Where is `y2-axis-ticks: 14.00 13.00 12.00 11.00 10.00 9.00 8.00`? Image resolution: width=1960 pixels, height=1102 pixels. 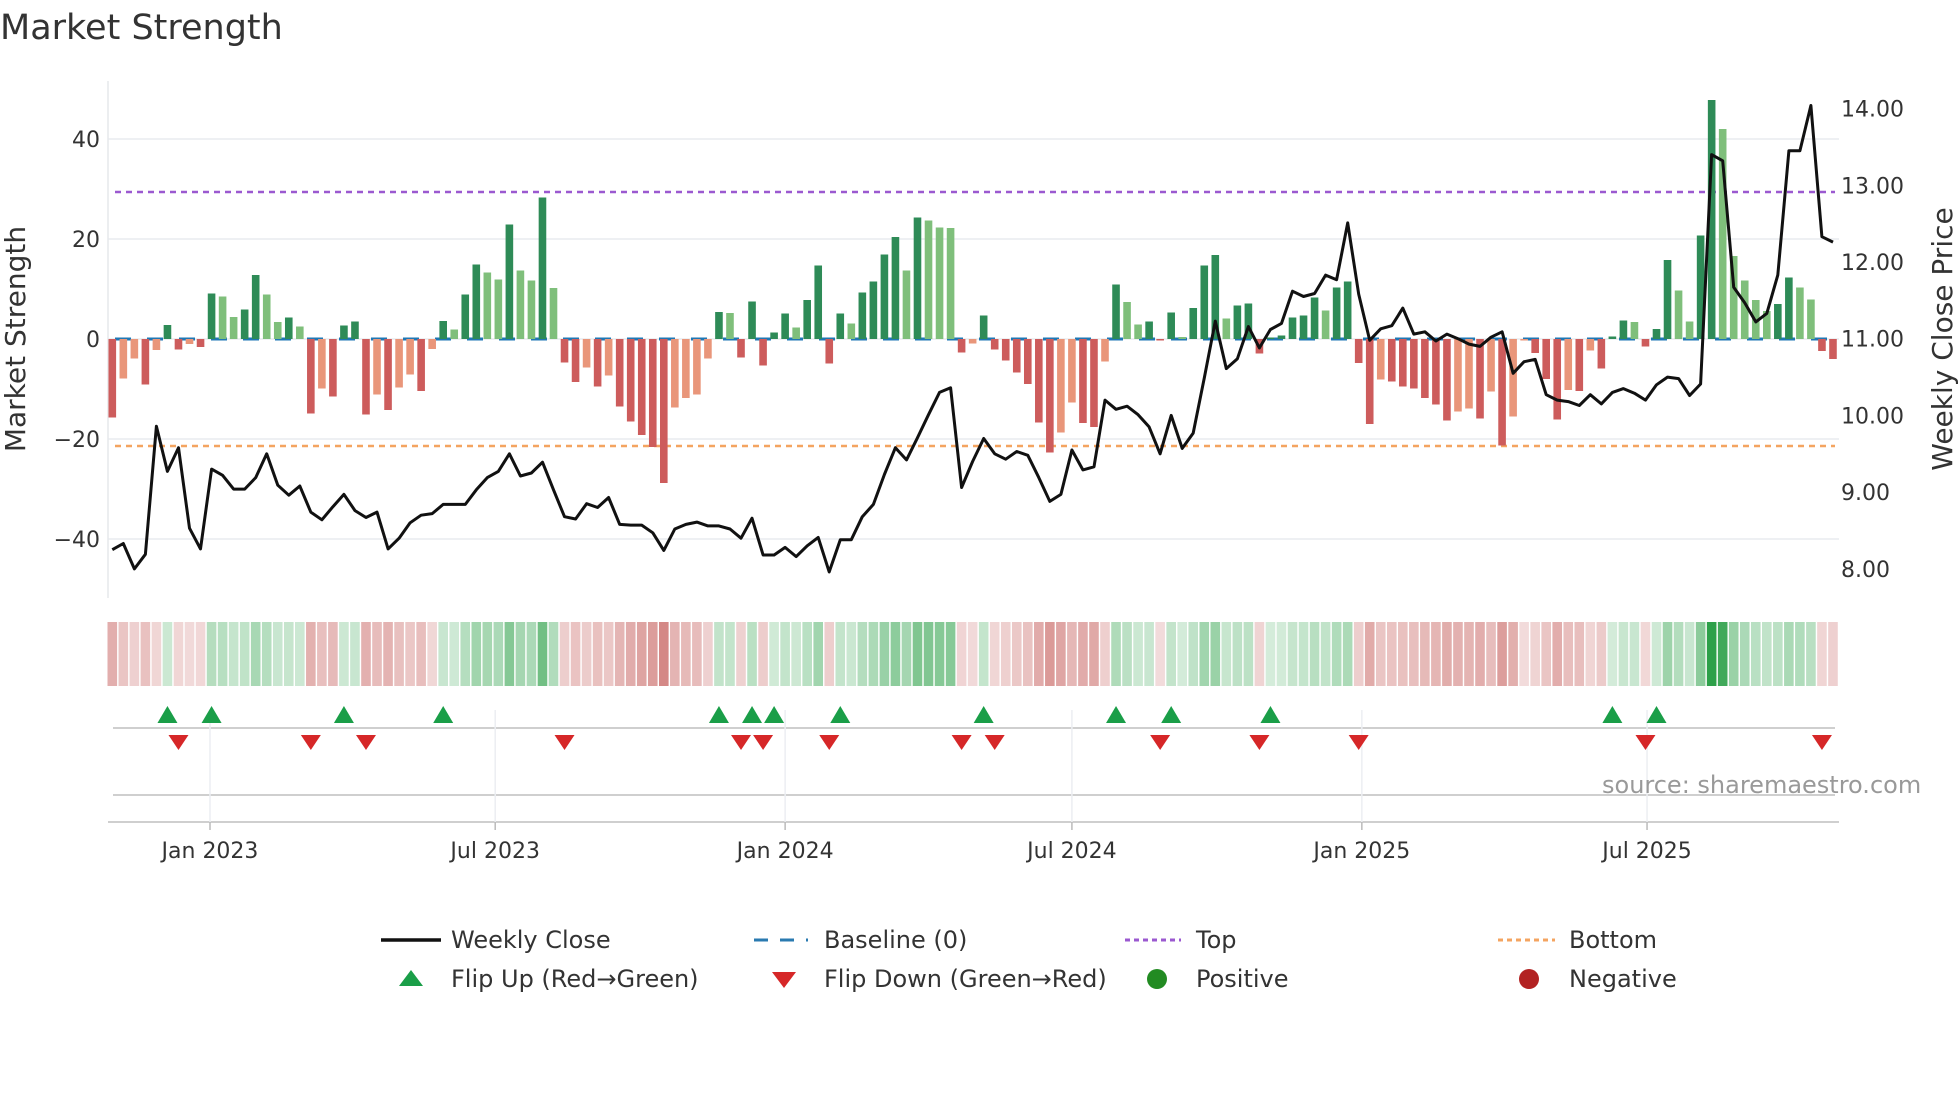 y2-axis-ticks: 14.00 13.00 12.00 11.00 10.00 9.00 8.00 is located at coordinates (1872, 340).